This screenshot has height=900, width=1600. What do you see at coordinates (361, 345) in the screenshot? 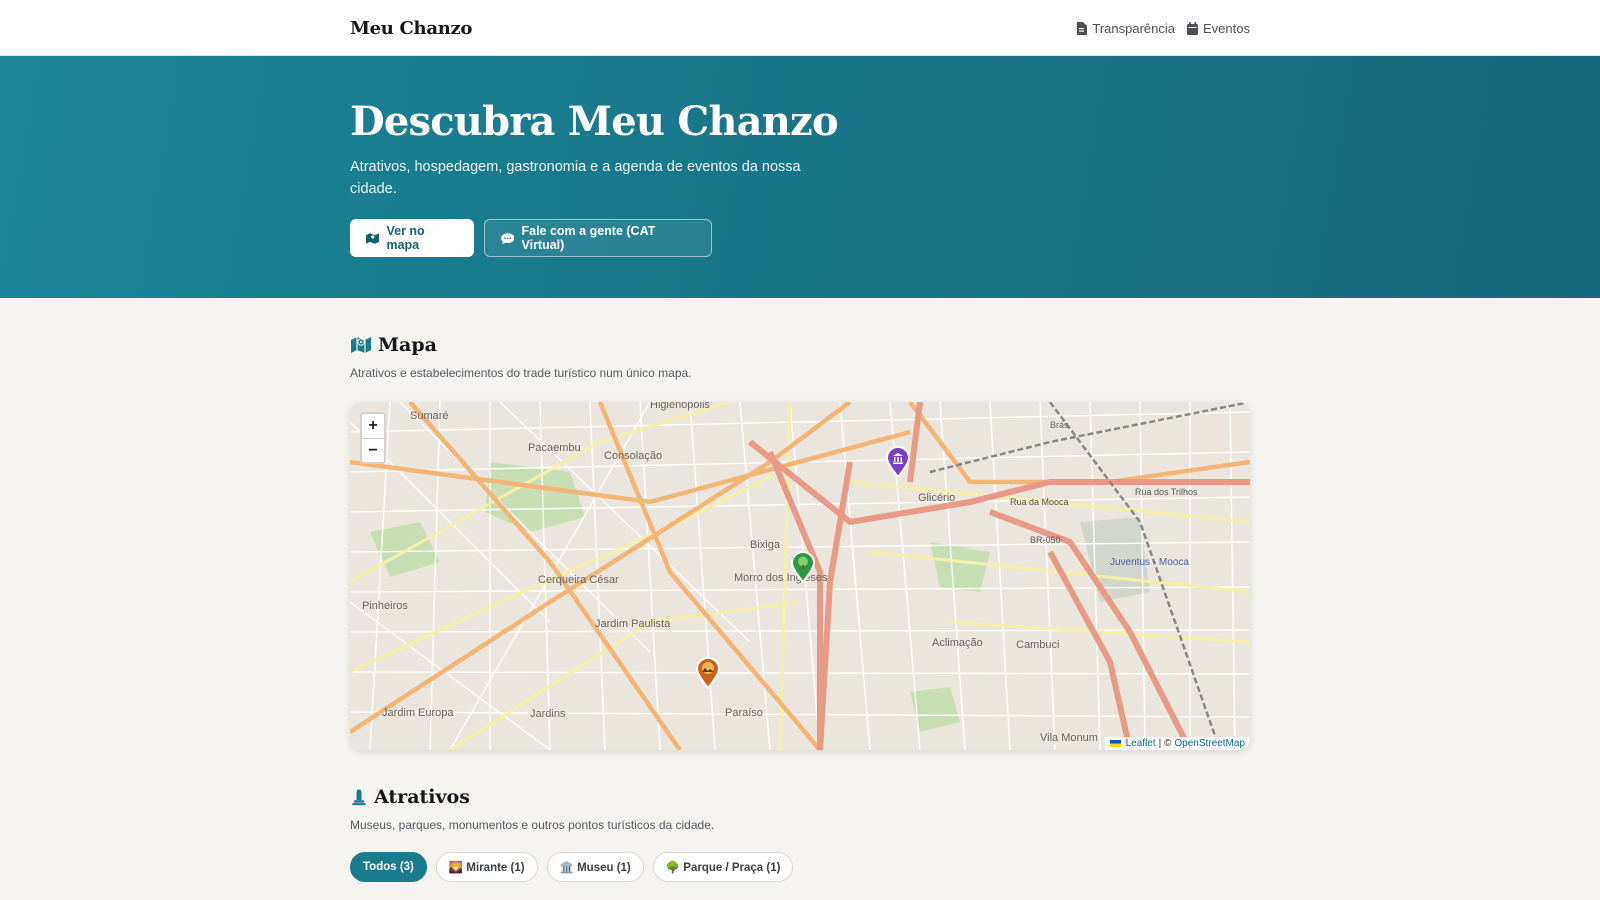
I see `folded-map-icon` at bounding box center [361, 345].